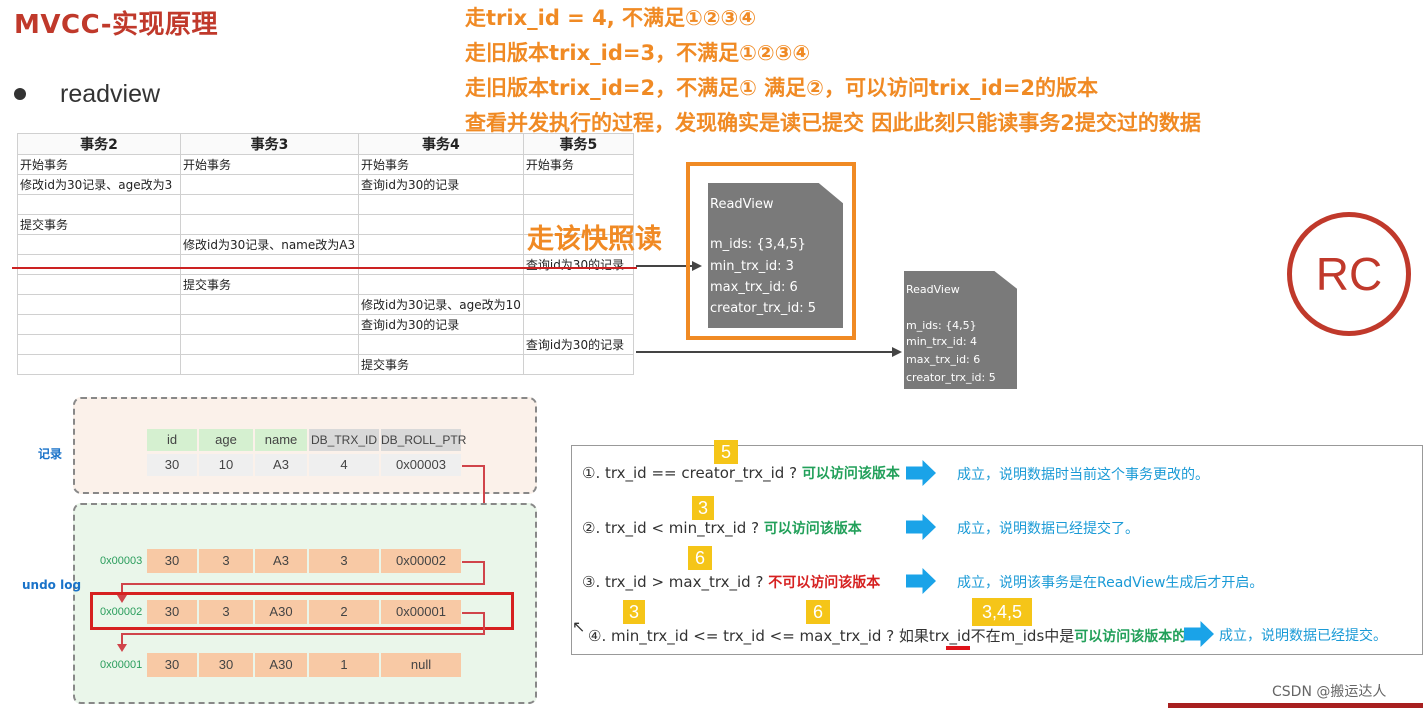 This screenshot has height=708, width=1423. I want to click on table-header-row: 事务2 事务3 事务4 事务5, so click(325, 144).